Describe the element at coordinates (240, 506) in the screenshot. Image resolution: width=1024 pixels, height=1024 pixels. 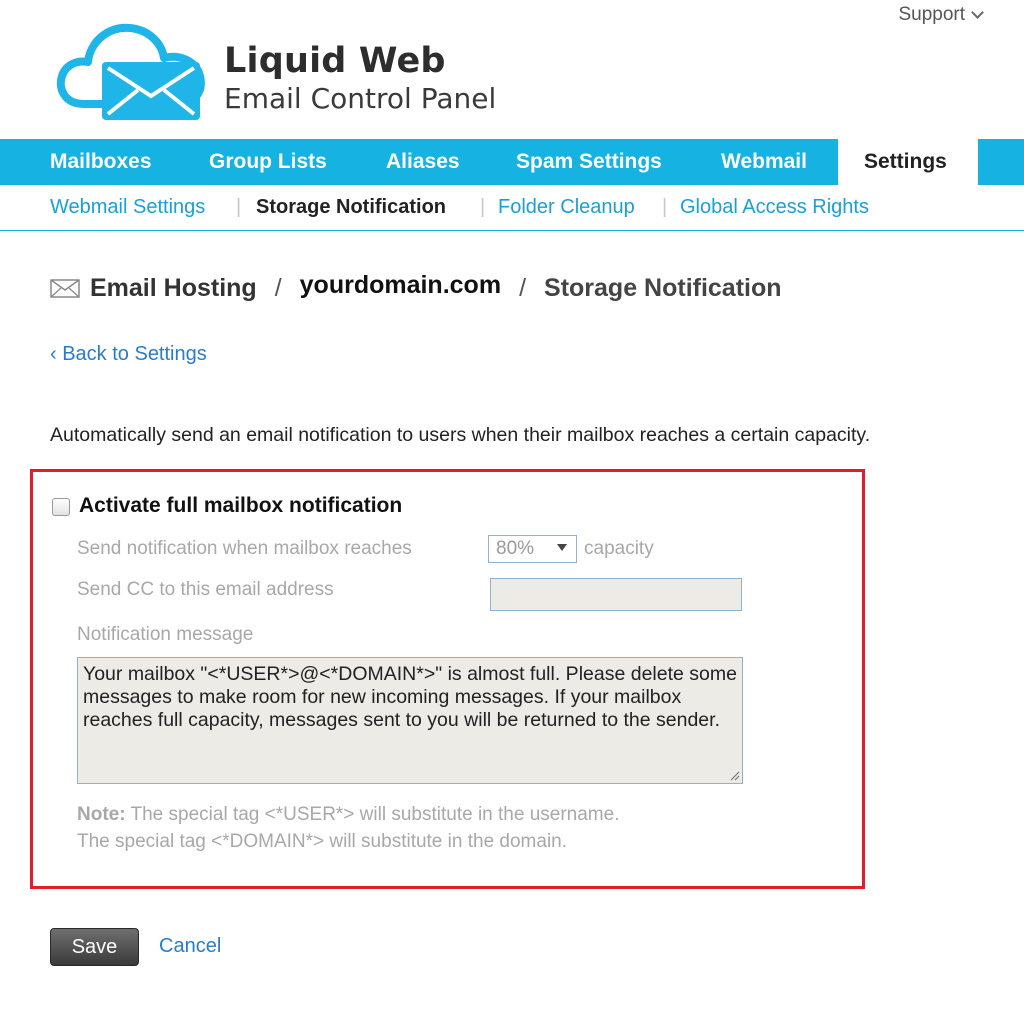
I see `activate-notification-label: Activate full mailbox notification` at that location.